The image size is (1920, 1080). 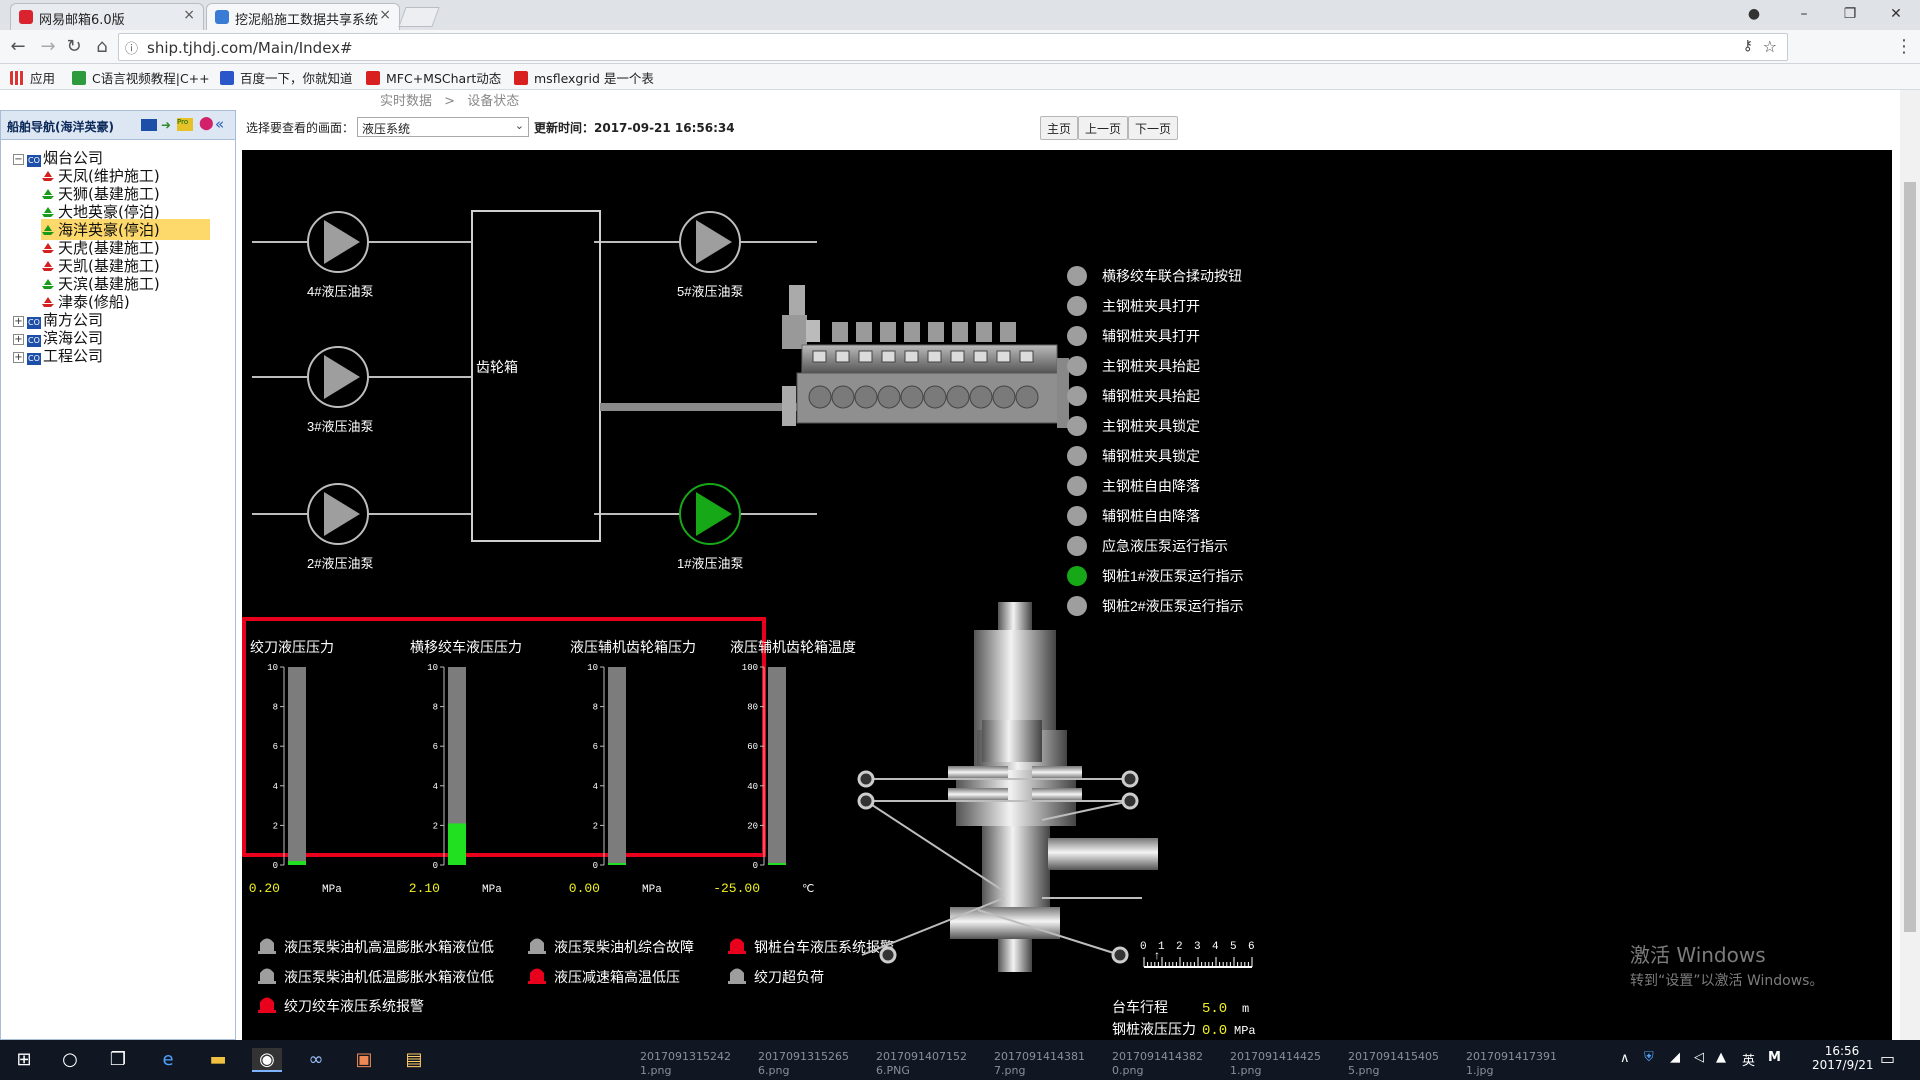 I want to click on bookmark-msflexgrid: msflexgrid 是一个表, so click(x=584, y=77).